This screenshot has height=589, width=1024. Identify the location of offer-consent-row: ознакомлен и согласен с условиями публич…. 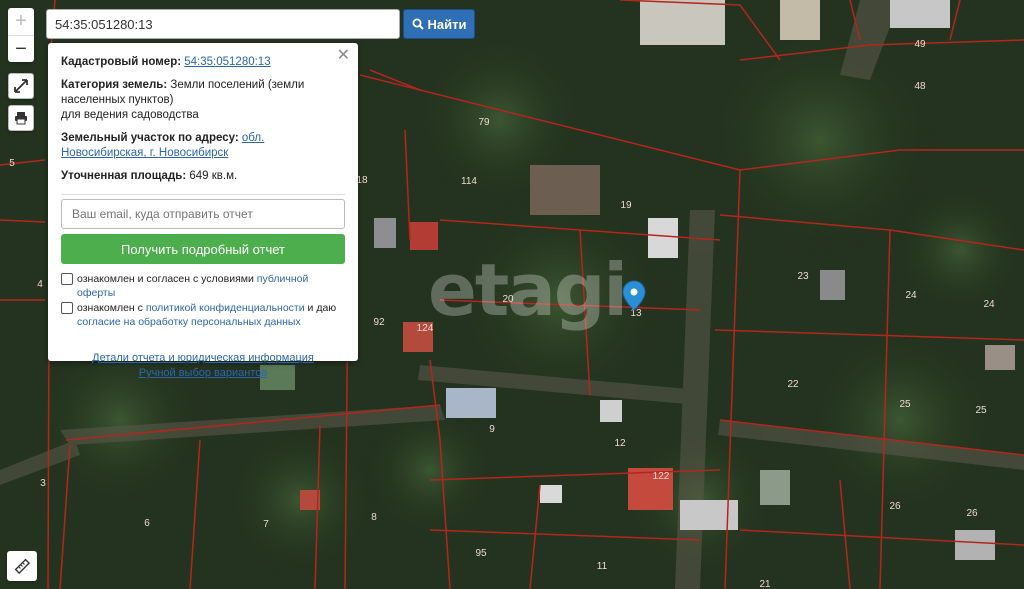
(203, 286).